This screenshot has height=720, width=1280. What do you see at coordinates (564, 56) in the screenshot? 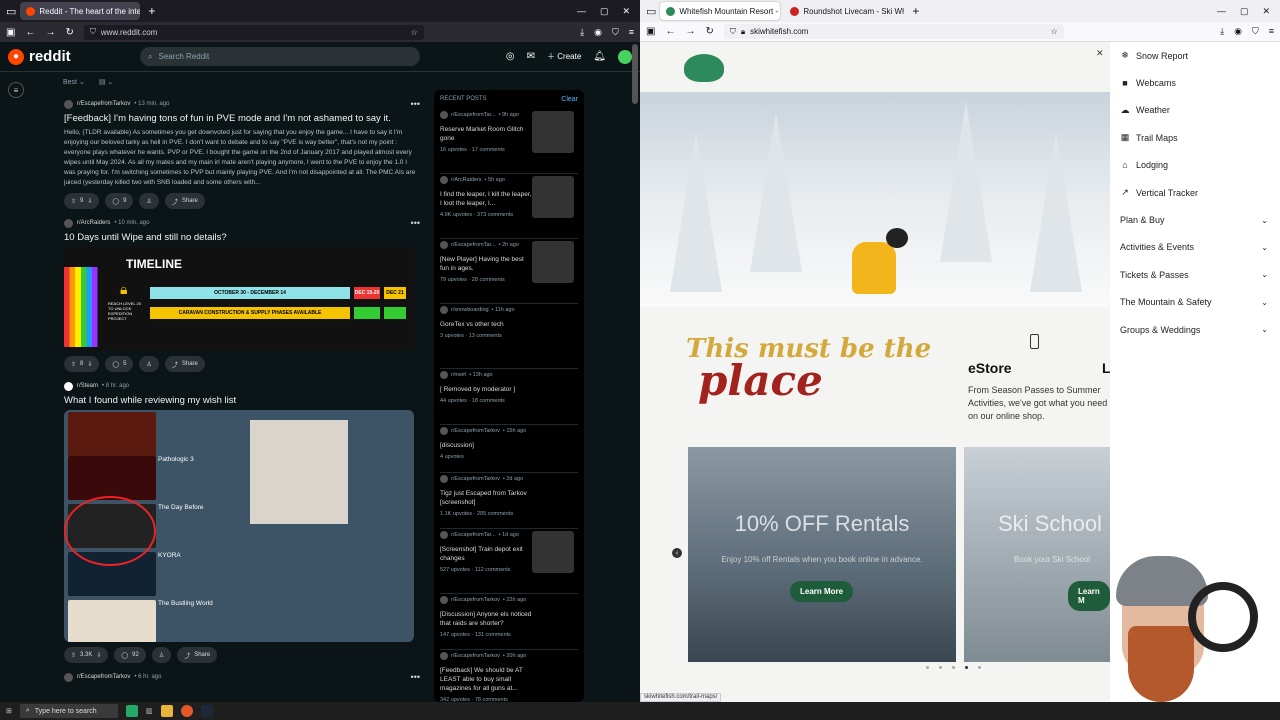
I see `create-button: ＋ Create` at bounding box center [564, 56].